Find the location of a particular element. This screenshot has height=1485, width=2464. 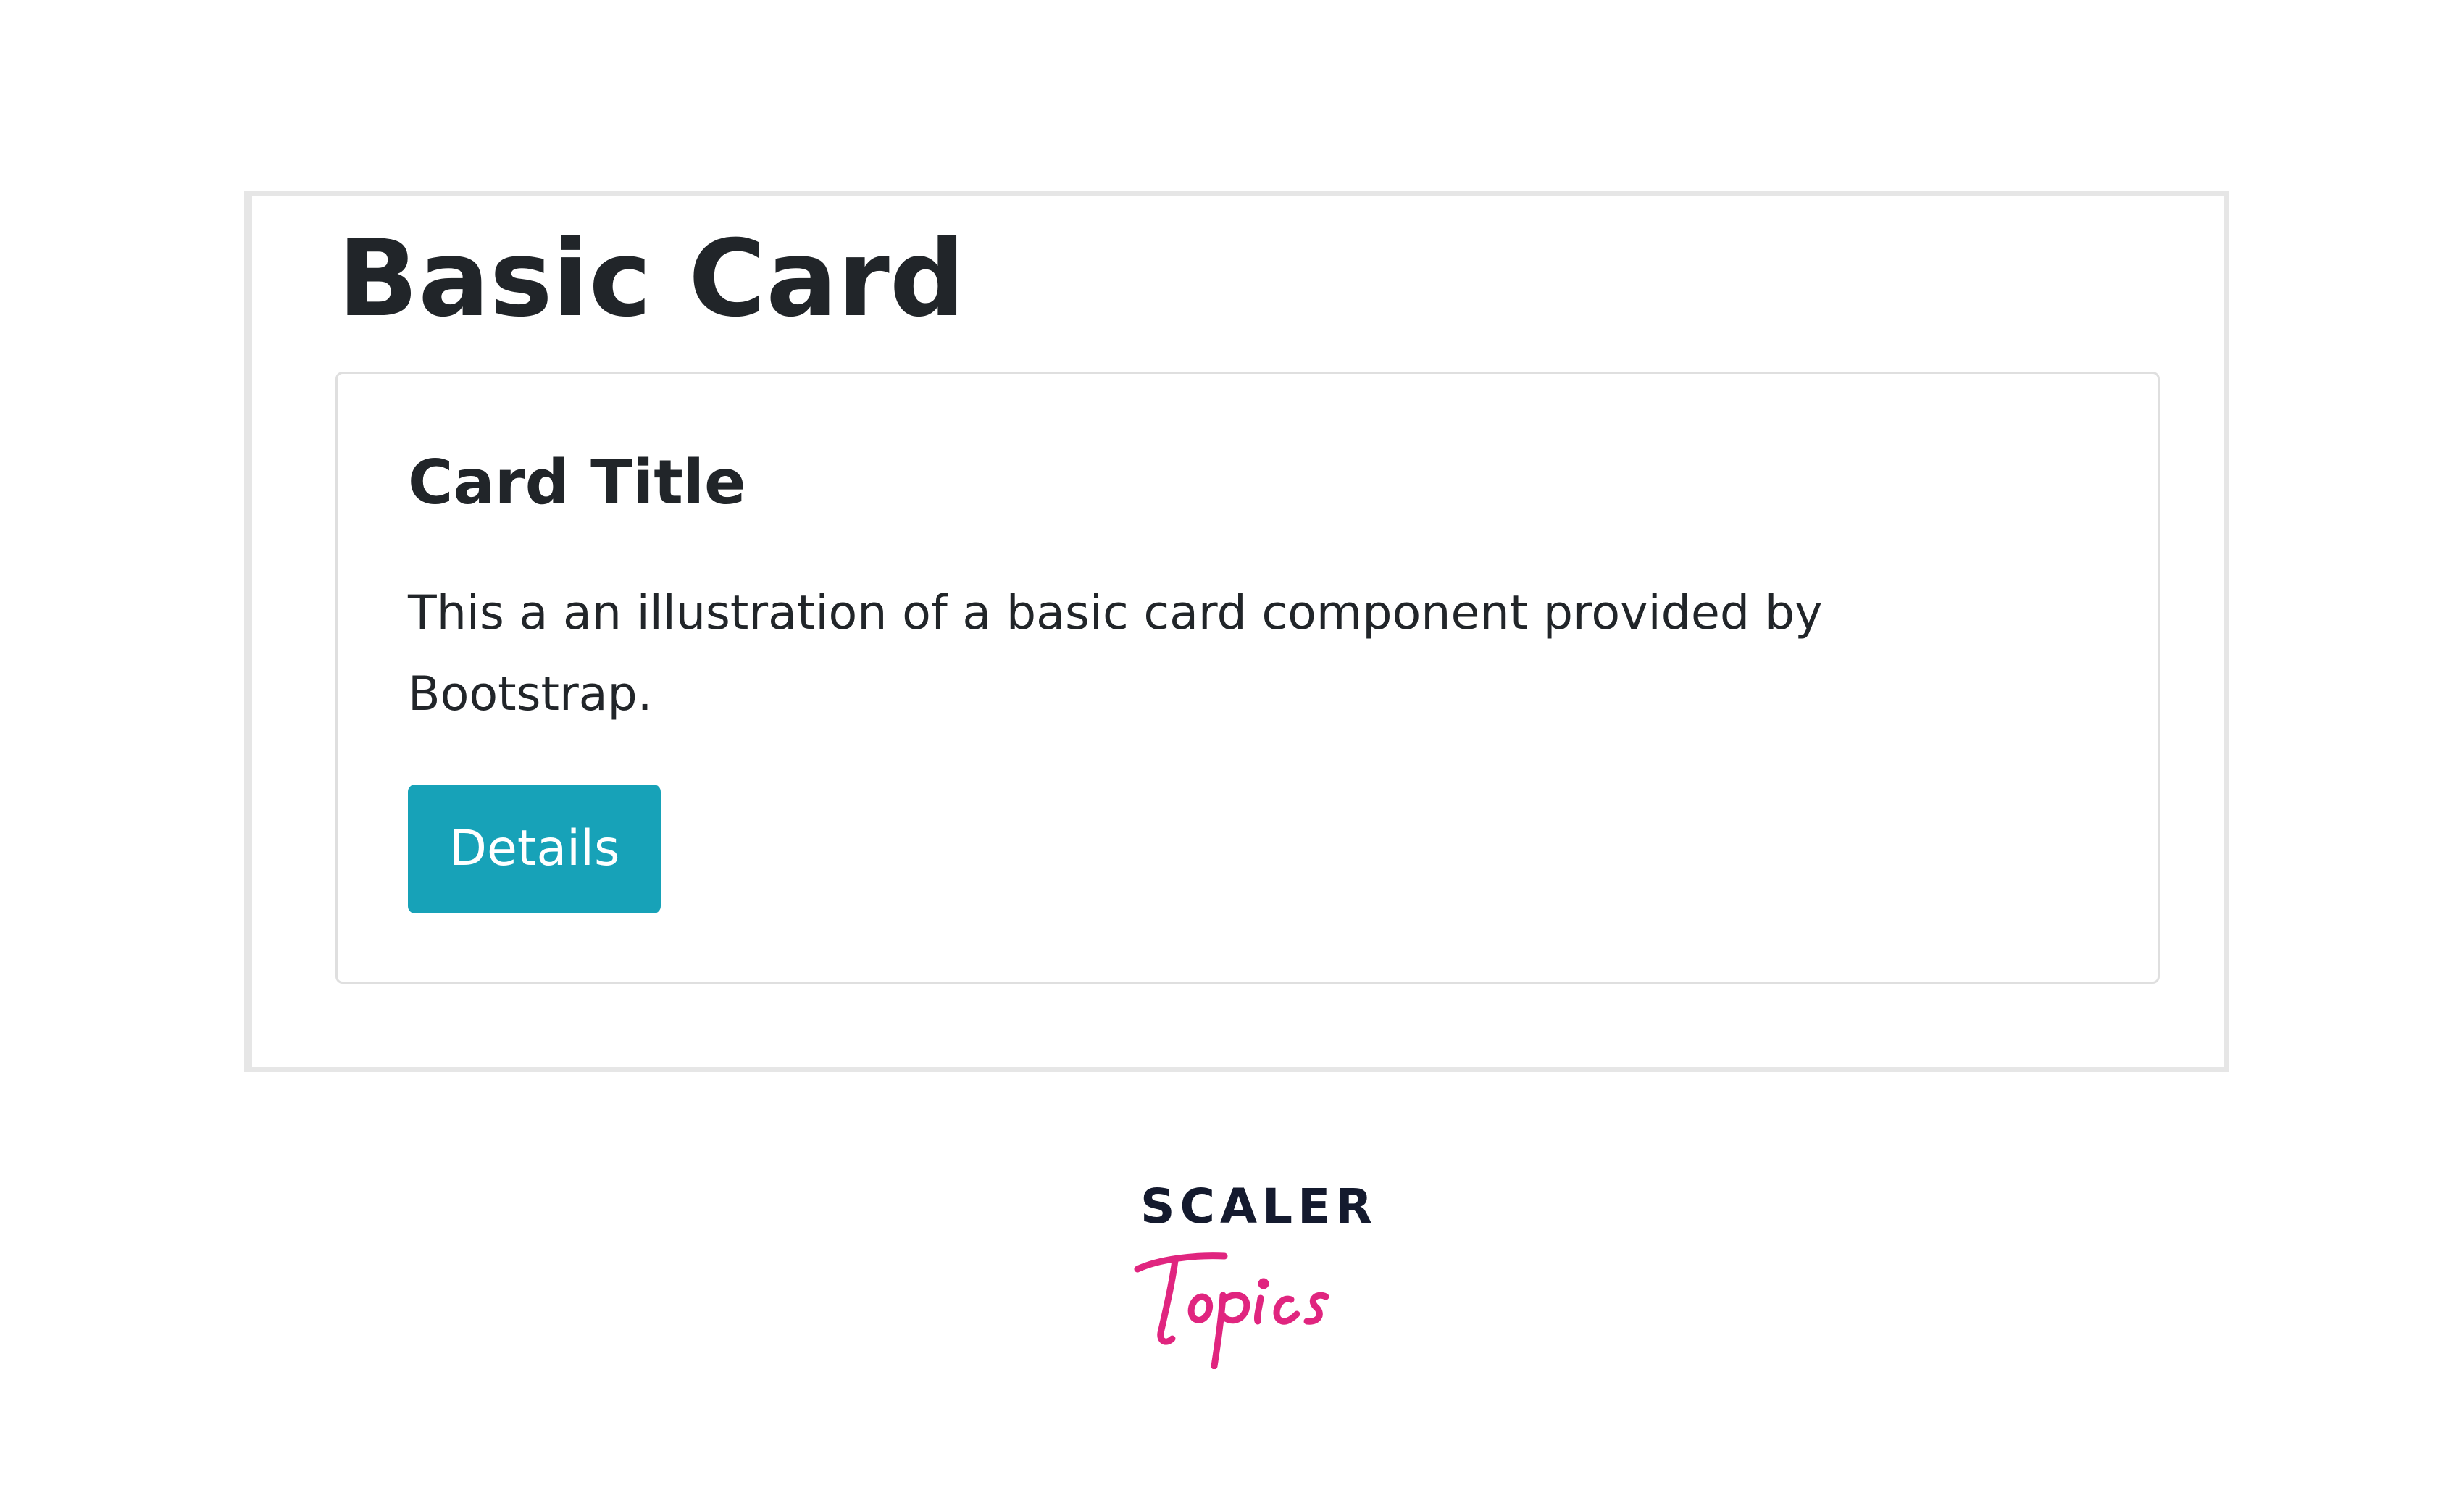

page-heading: Basic Card is located at coordinates (652, 278).